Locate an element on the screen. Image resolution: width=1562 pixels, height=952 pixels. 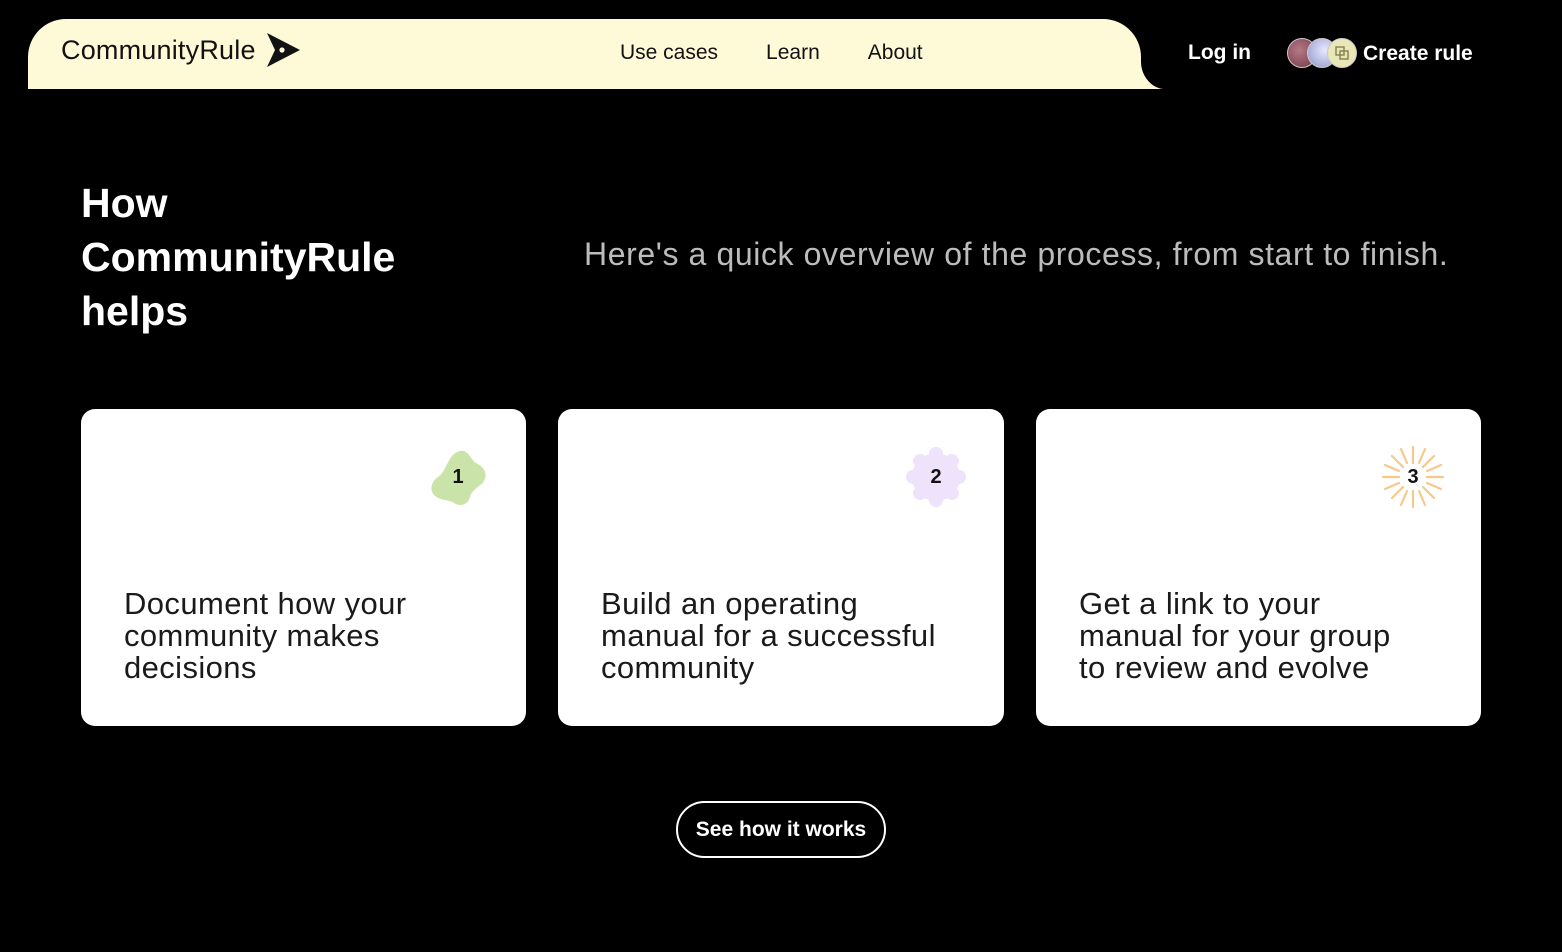
avatar-group is located at coordinates (1323, 54).